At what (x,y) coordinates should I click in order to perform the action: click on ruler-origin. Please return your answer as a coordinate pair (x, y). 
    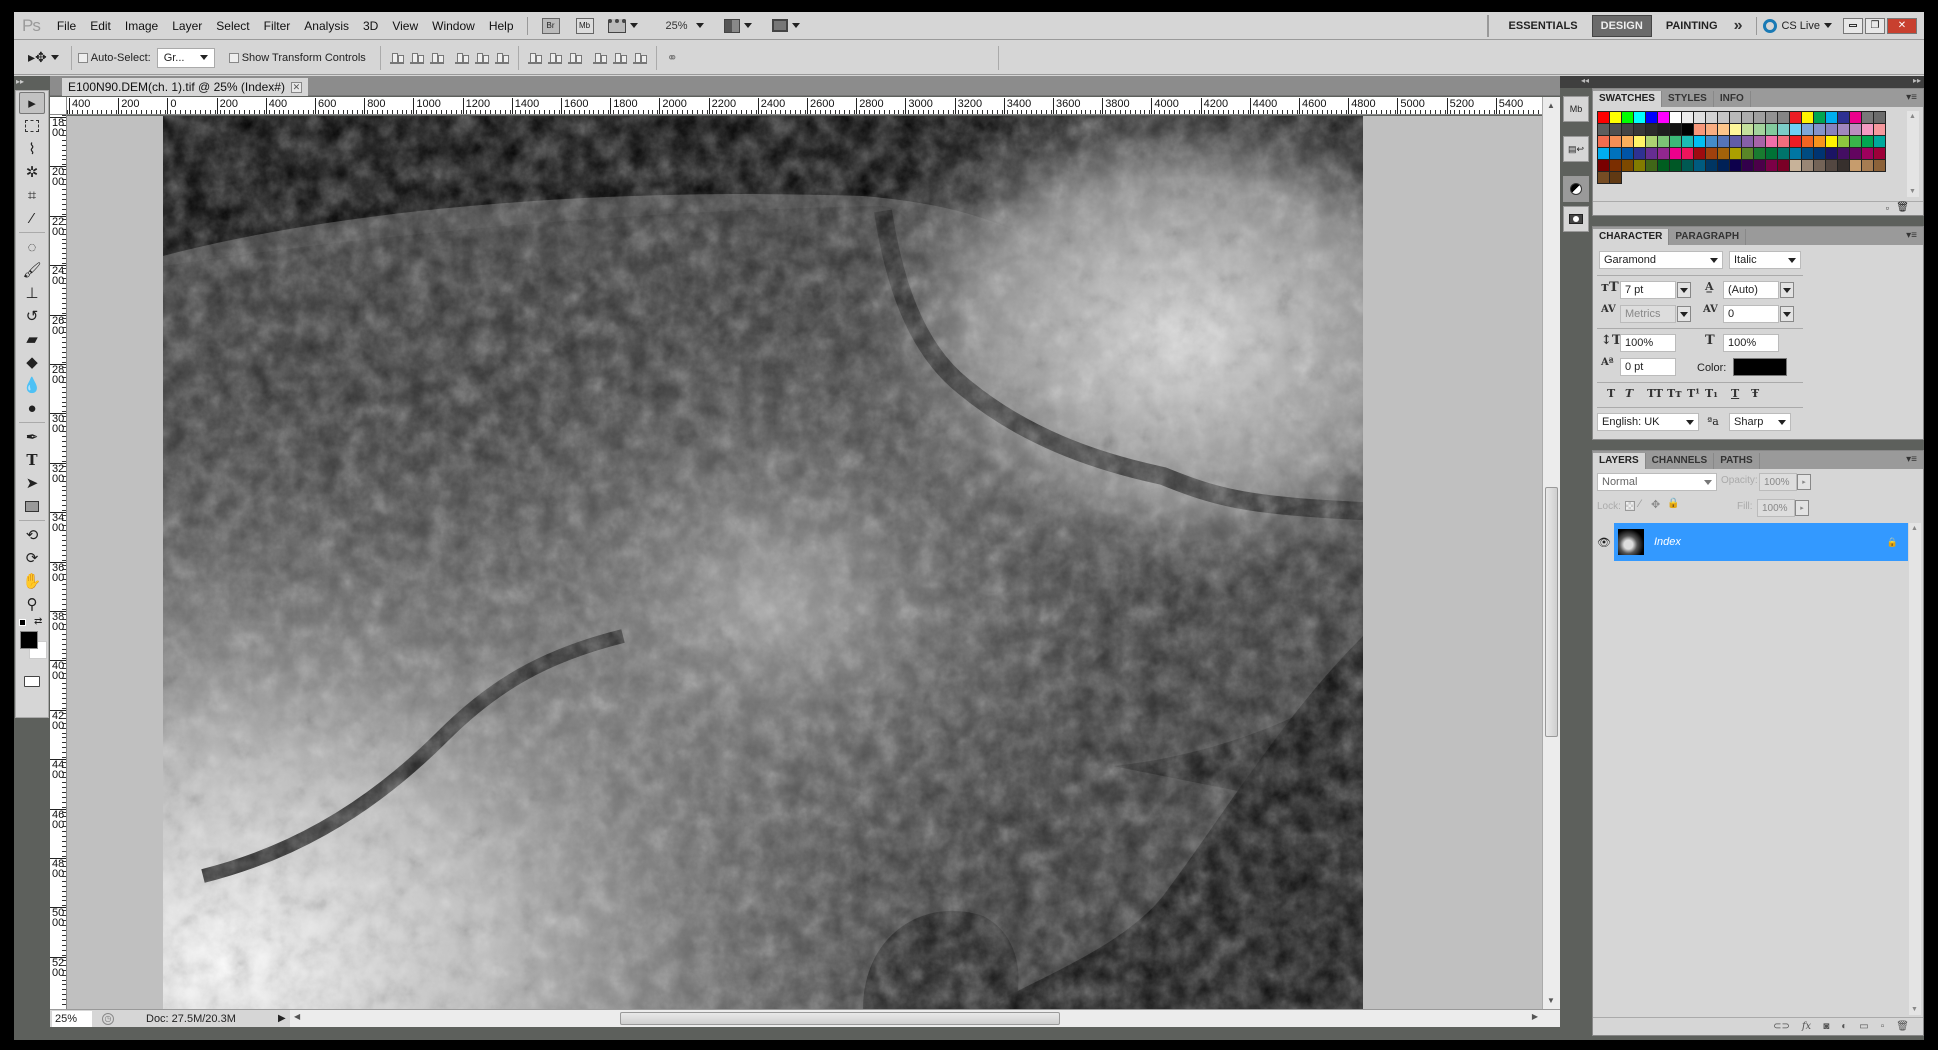
    Looking at the image, I should click on (58, 106).